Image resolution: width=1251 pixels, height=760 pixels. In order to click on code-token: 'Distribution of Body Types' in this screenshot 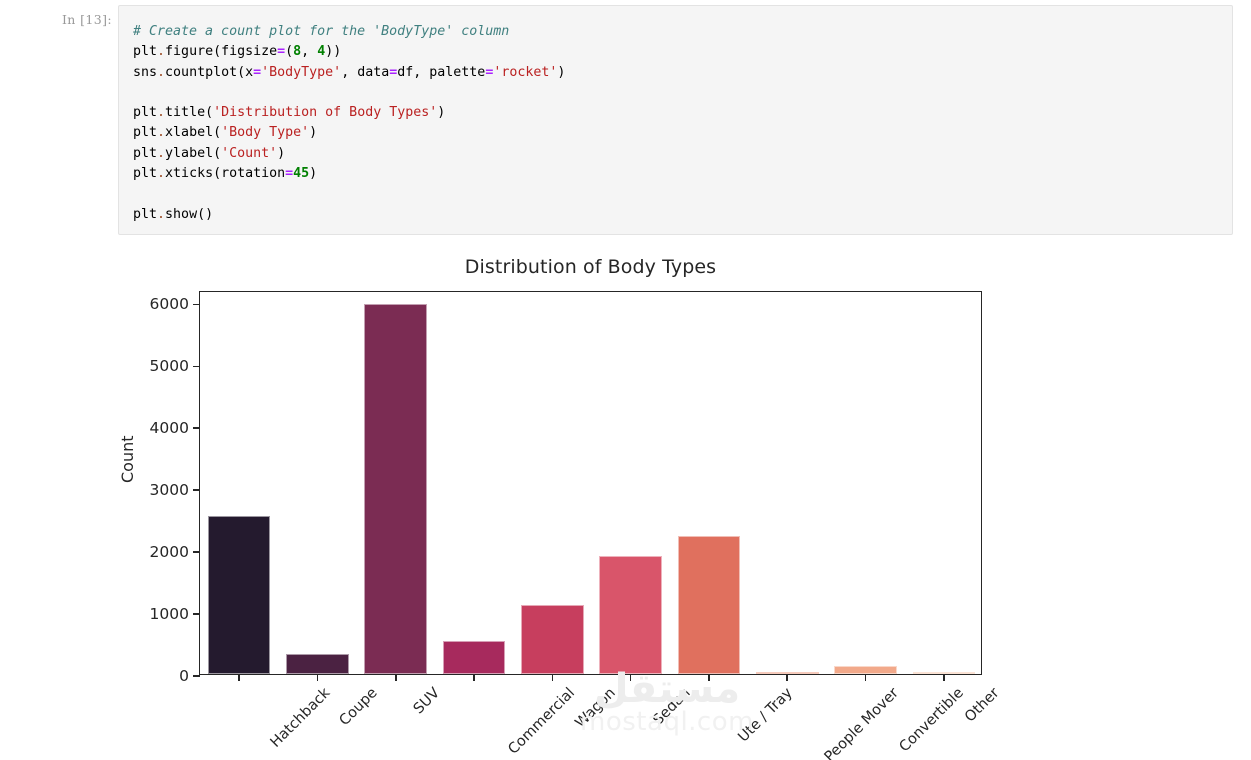, I will do `click(325, 113)`.